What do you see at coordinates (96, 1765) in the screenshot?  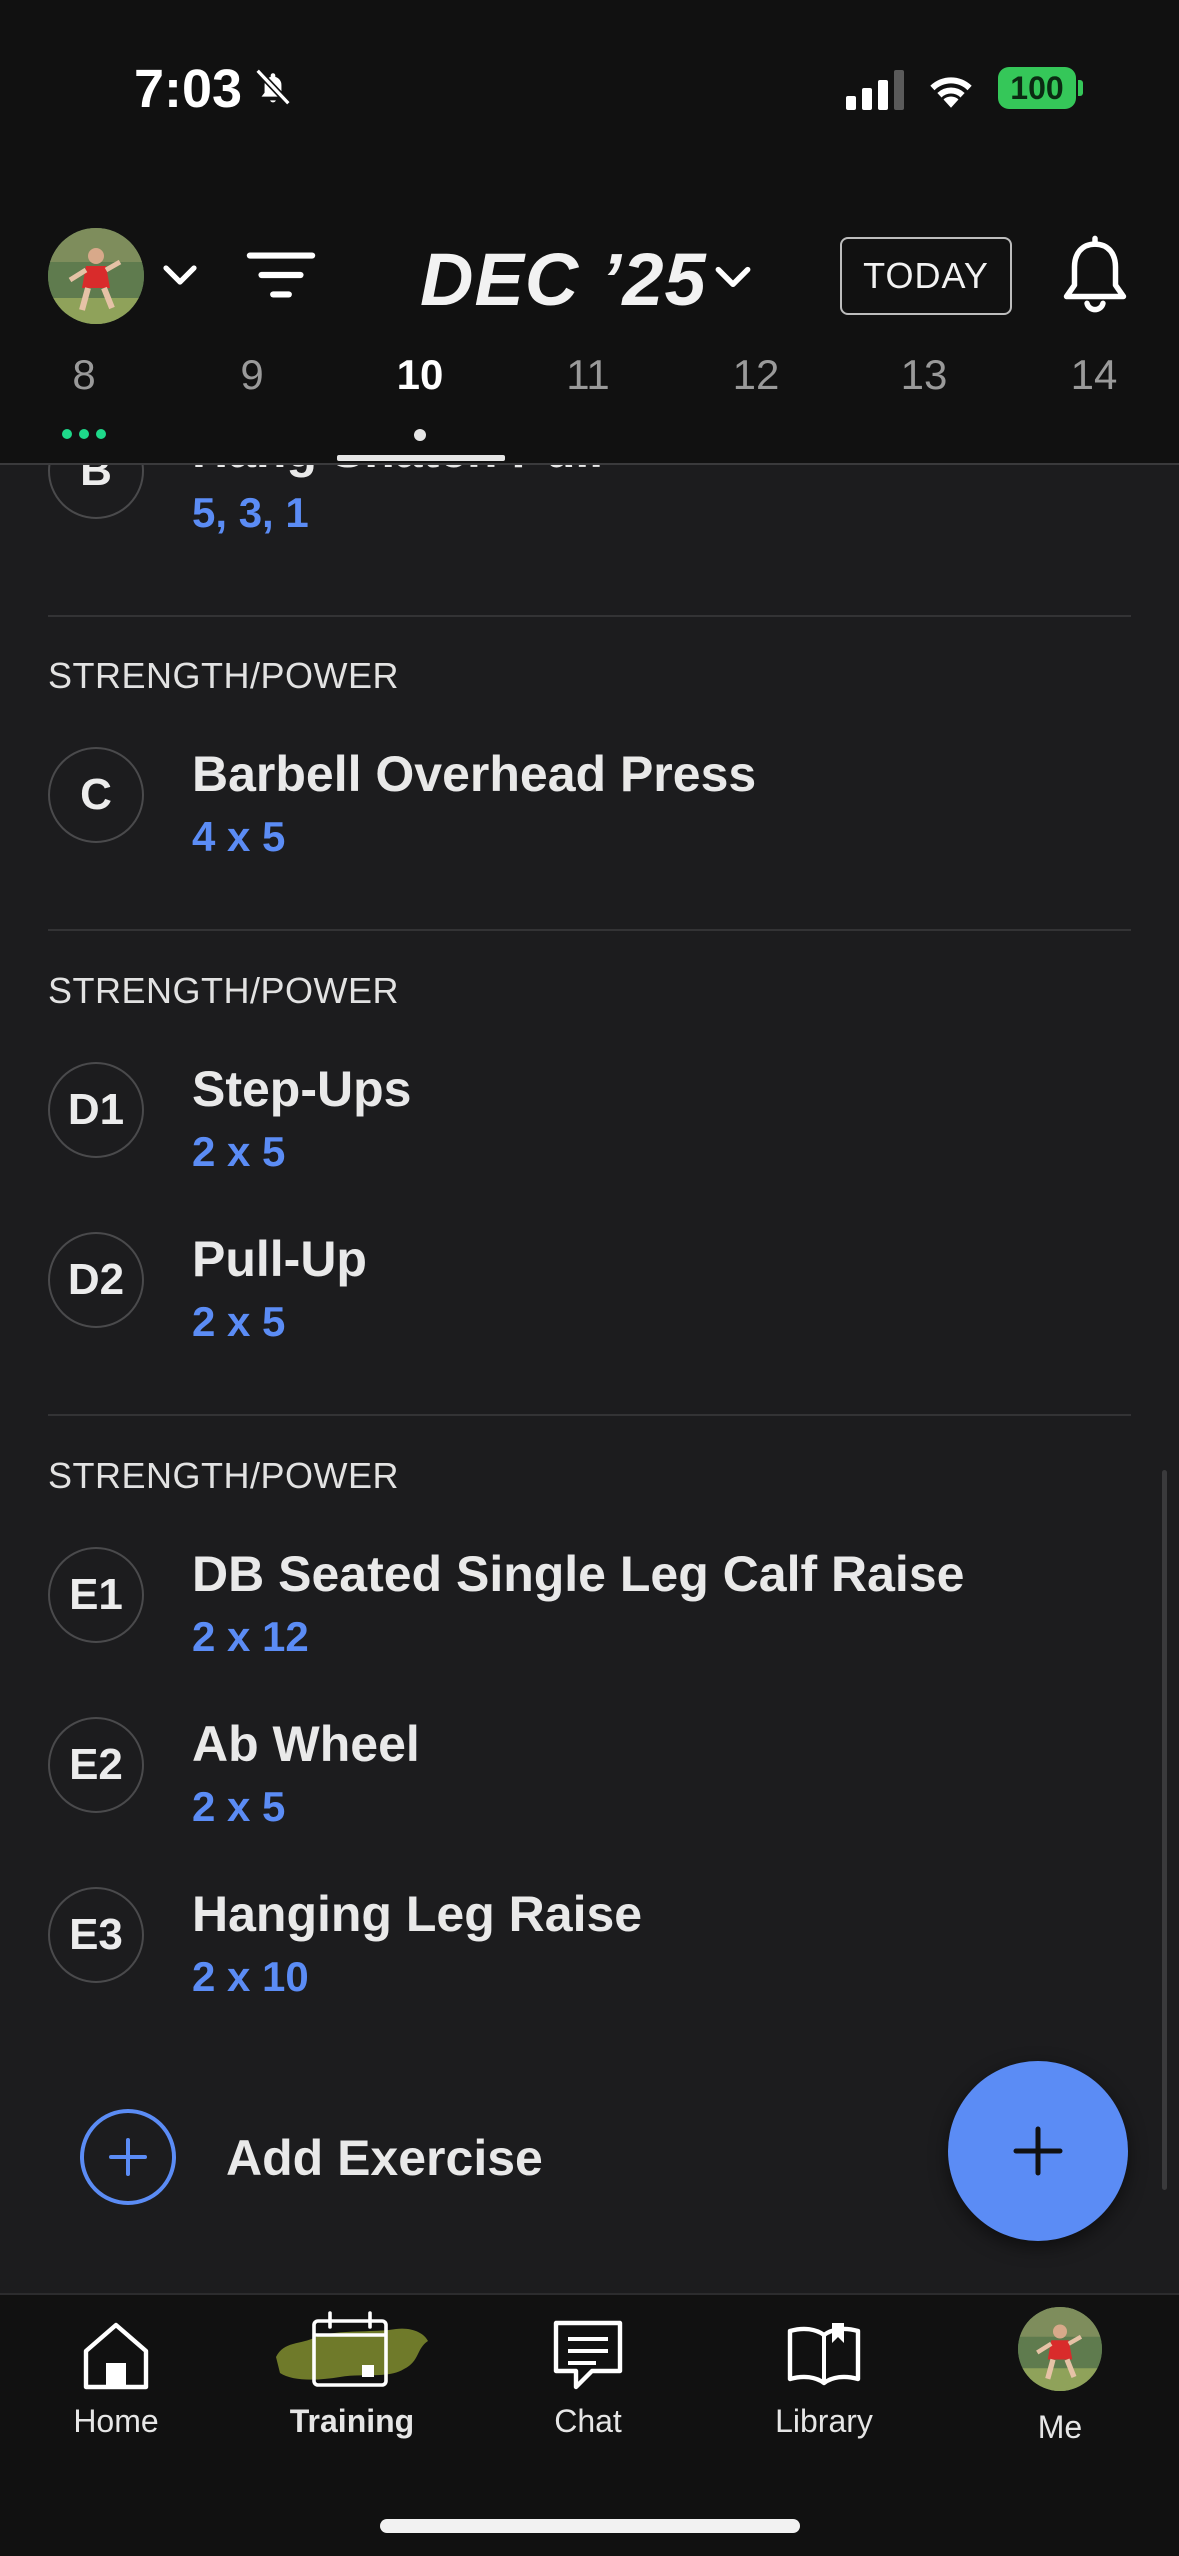 I see `exercise-badge: E2` at bounding box center [96, 1765].